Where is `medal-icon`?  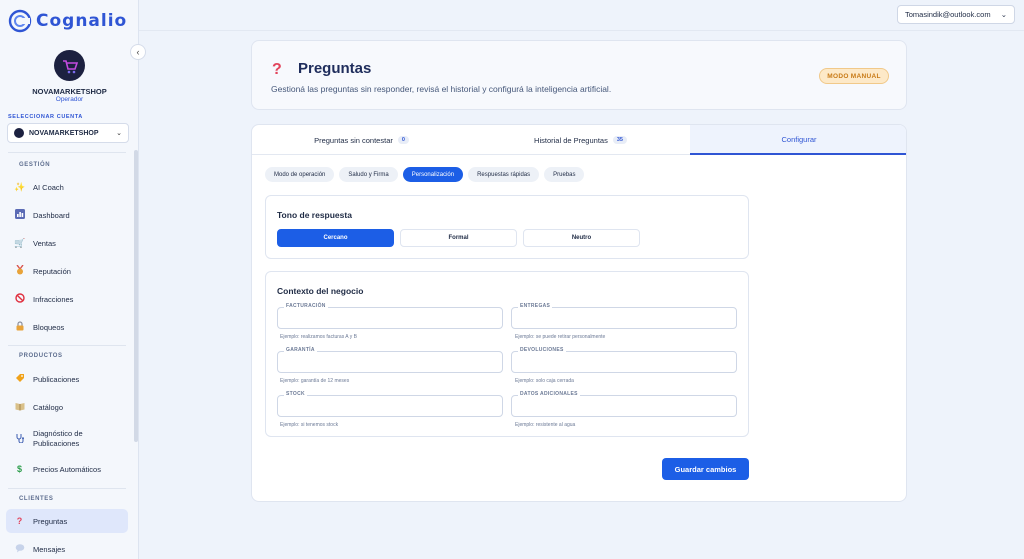
medal-icon is located at coordinates (19, 270).